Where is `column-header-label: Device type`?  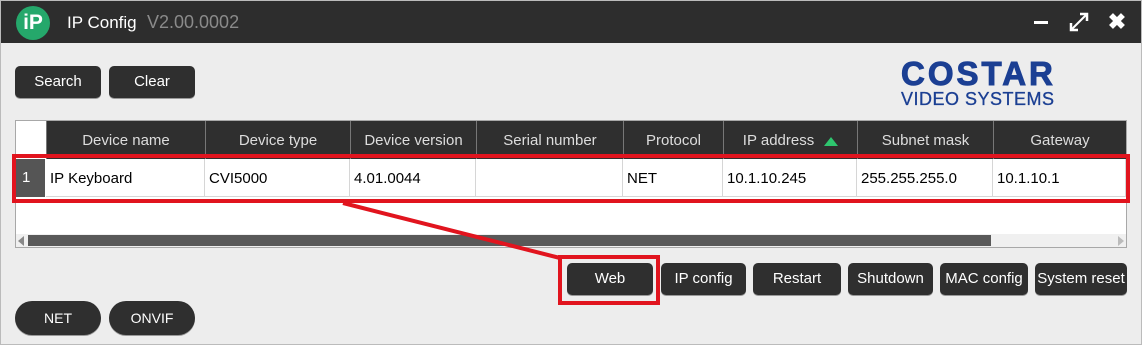
column-header-label: Device type is located at coordinates (278, 140).